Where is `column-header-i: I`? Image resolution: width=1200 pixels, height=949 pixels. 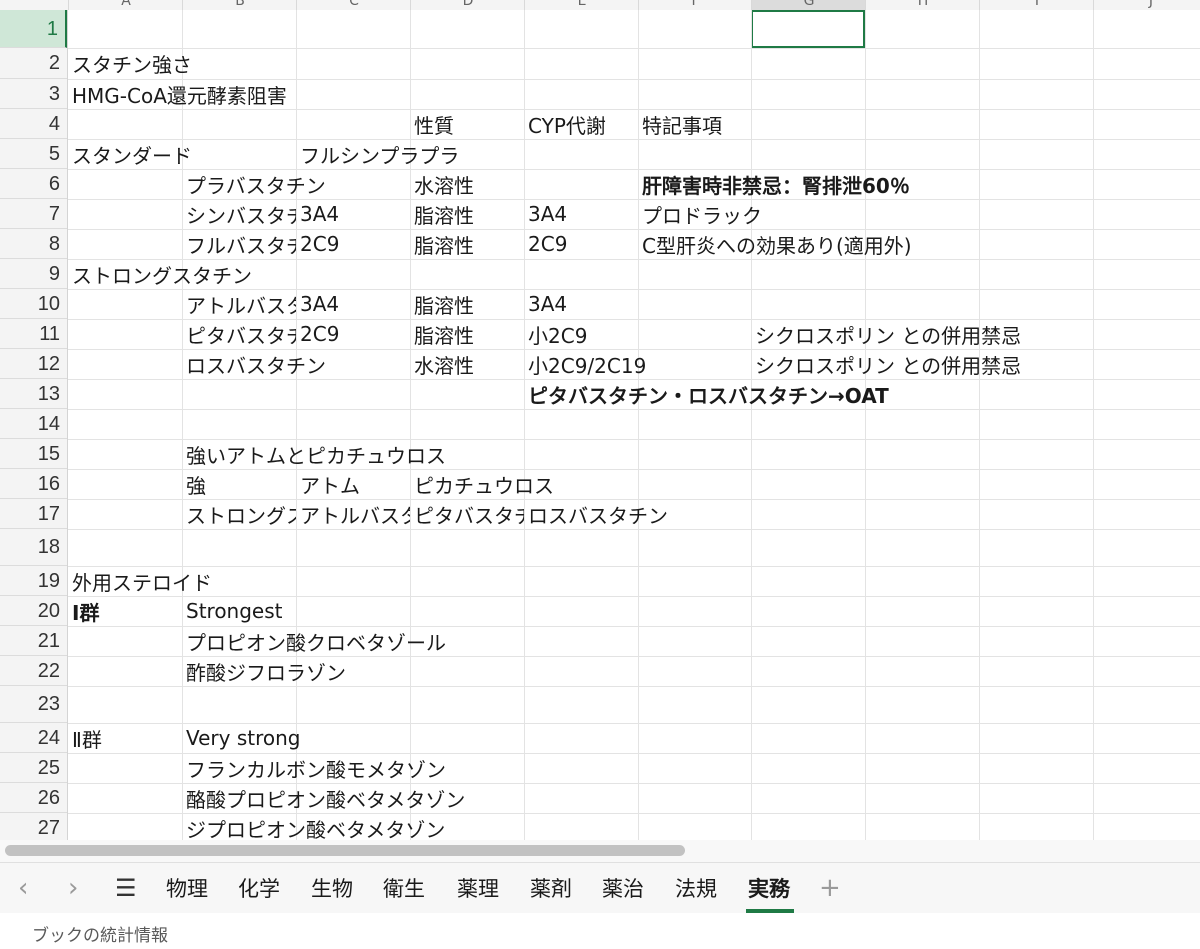 column-header-i: I is located at coordinates (1036, 5).